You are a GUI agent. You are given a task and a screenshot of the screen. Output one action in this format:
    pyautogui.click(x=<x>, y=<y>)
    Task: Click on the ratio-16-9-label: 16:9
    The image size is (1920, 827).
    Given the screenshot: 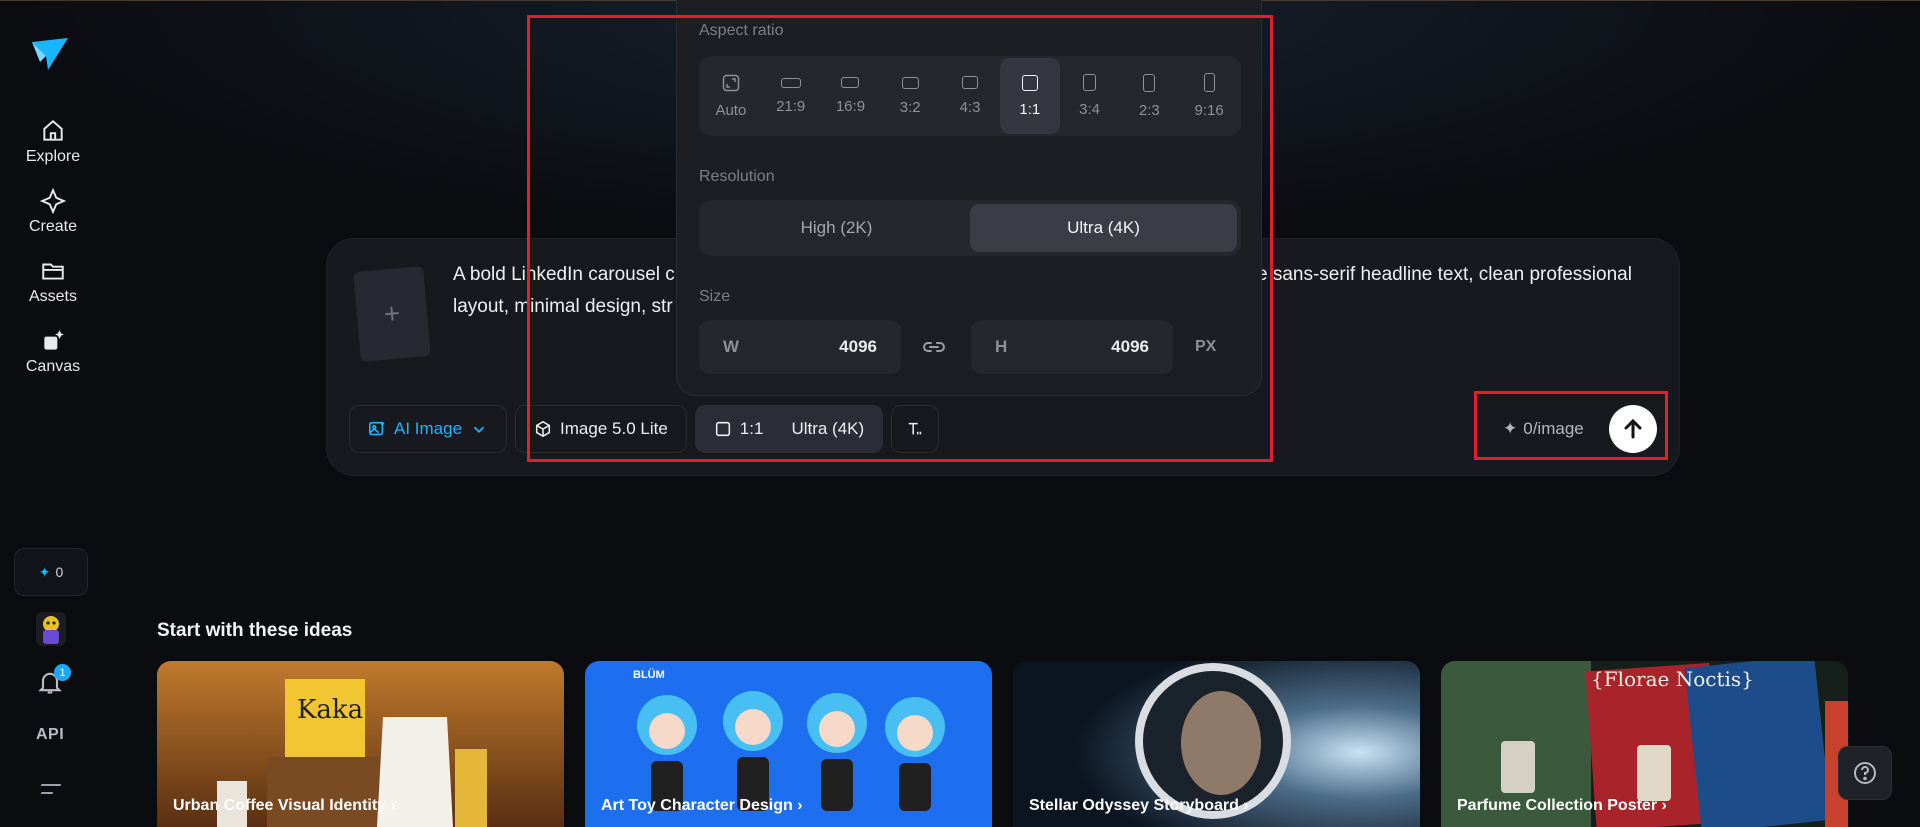 What is the action you would take?
    pyautogui.click(x=850, y=106)
    